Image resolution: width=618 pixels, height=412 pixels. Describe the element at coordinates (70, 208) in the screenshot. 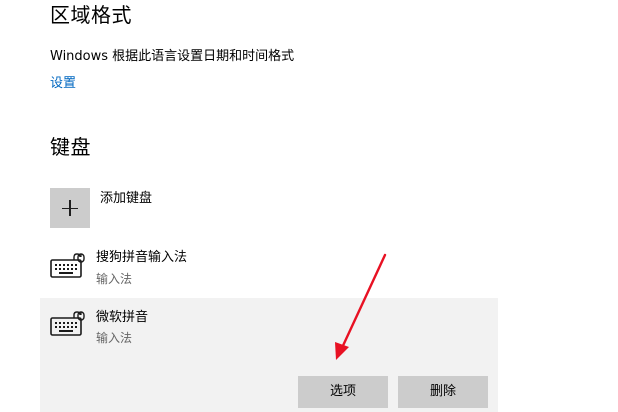

I see `plus-icon` at that location.